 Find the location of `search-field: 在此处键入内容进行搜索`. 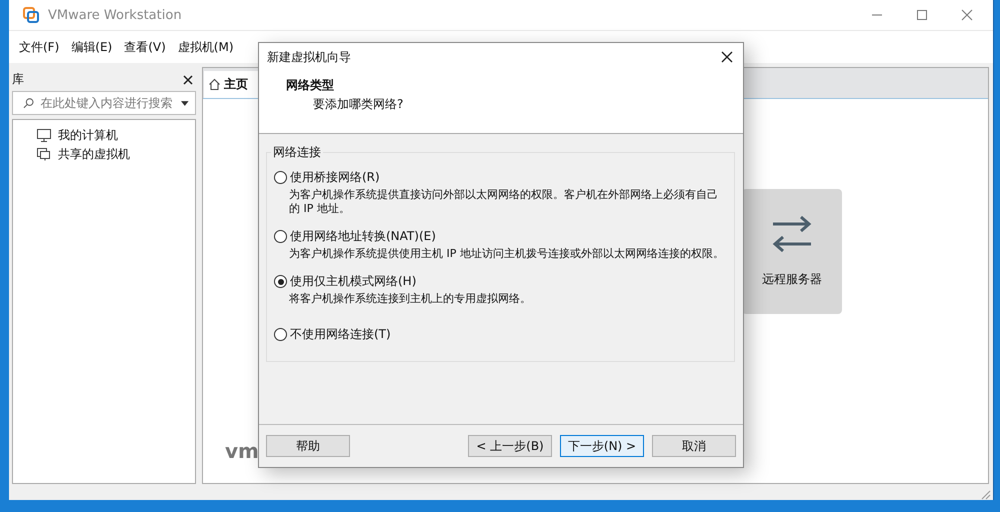

search-field: 在此处键入内容进行搜索 is located at coordinates (104, 103).